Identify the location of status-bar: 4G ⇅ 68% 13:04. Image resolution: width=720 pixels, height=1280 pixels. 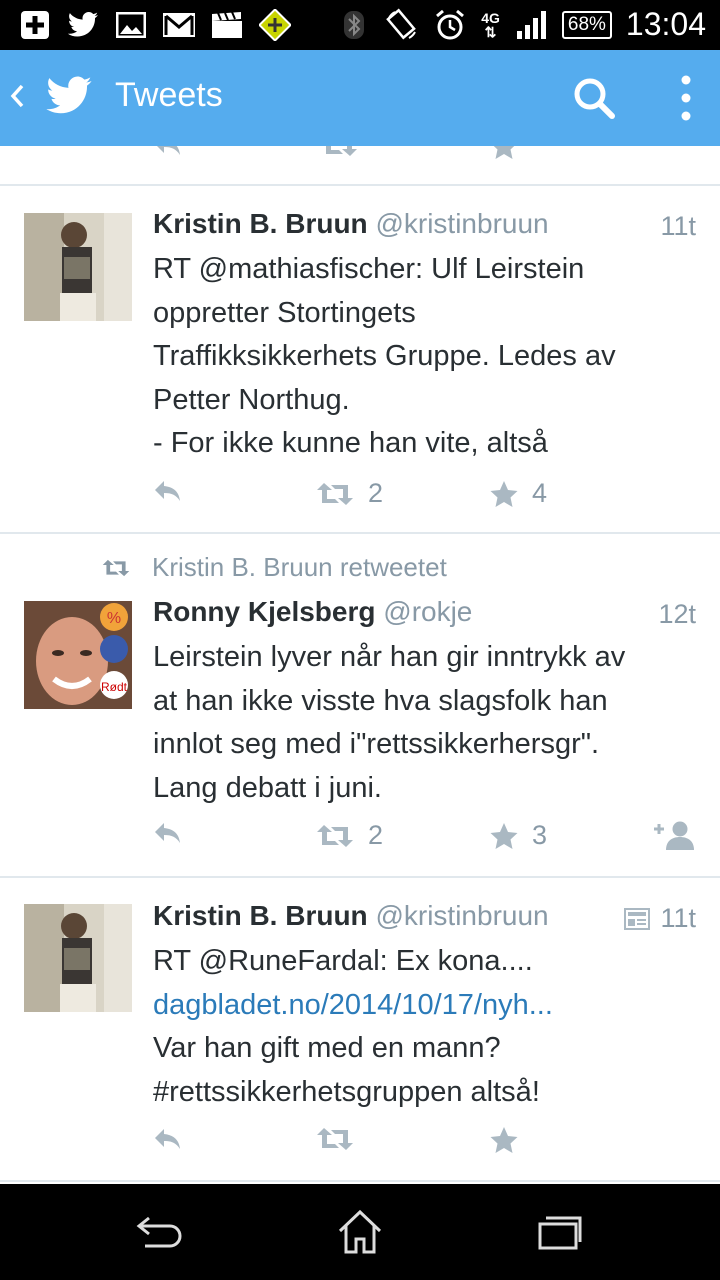
(360, 25).